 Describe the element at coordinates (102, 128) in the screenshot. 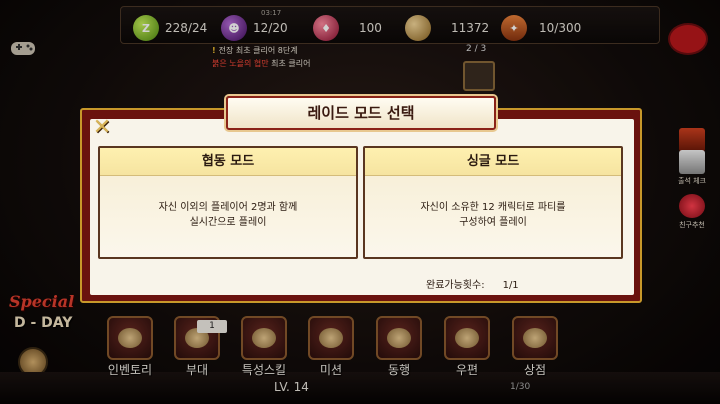

I see `close-icon: ✕` at that location.